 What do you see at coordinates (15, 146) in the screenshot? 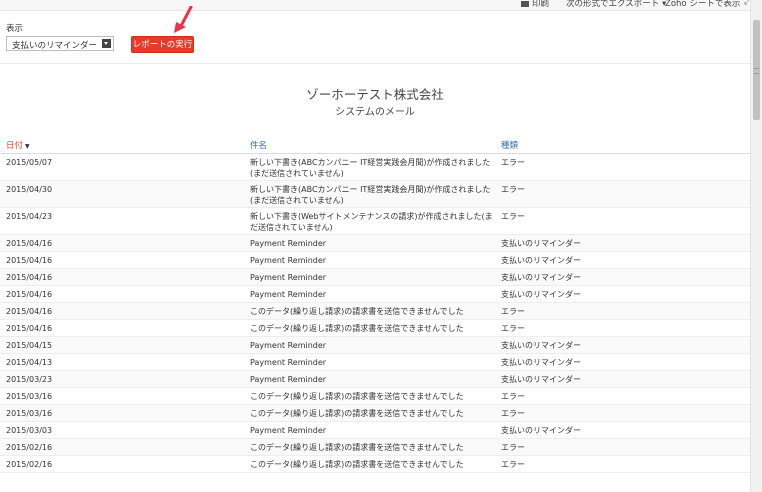
I see `column-header-date-label: 日付` at bounding box center [15, 146].